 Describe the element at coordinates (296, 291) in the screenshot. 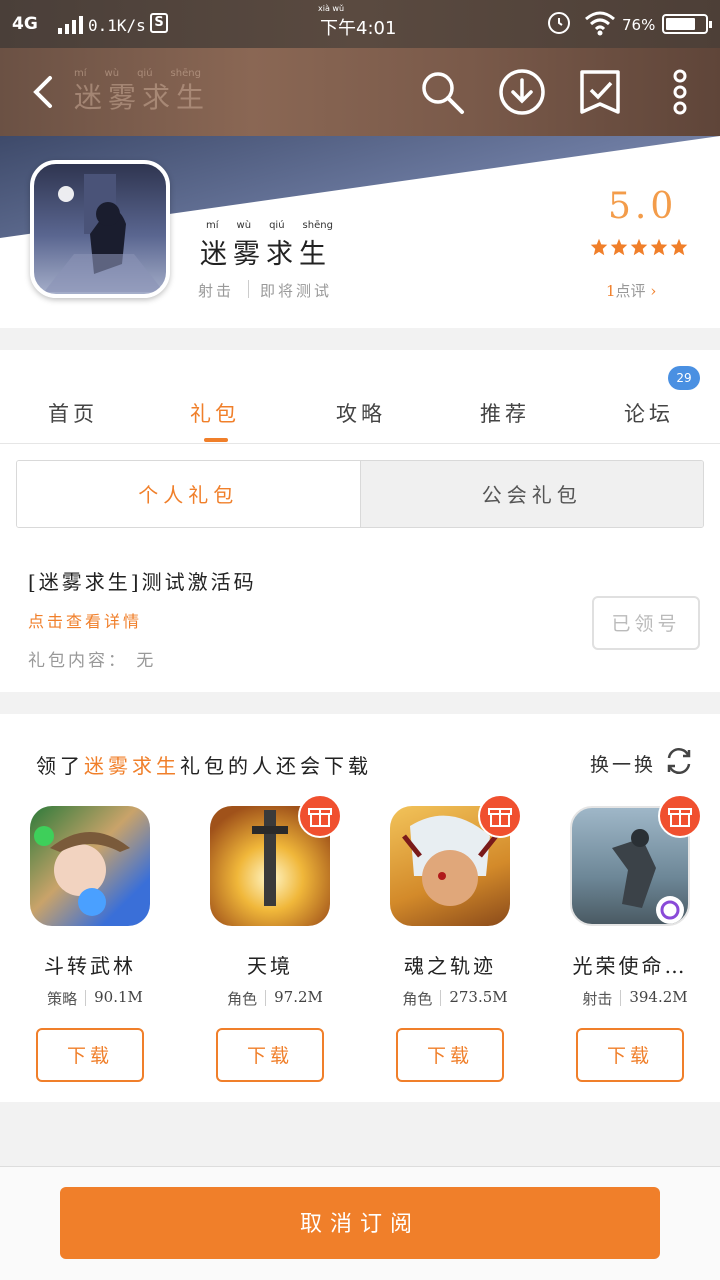

I see `app-status: 即将测试` at that location.